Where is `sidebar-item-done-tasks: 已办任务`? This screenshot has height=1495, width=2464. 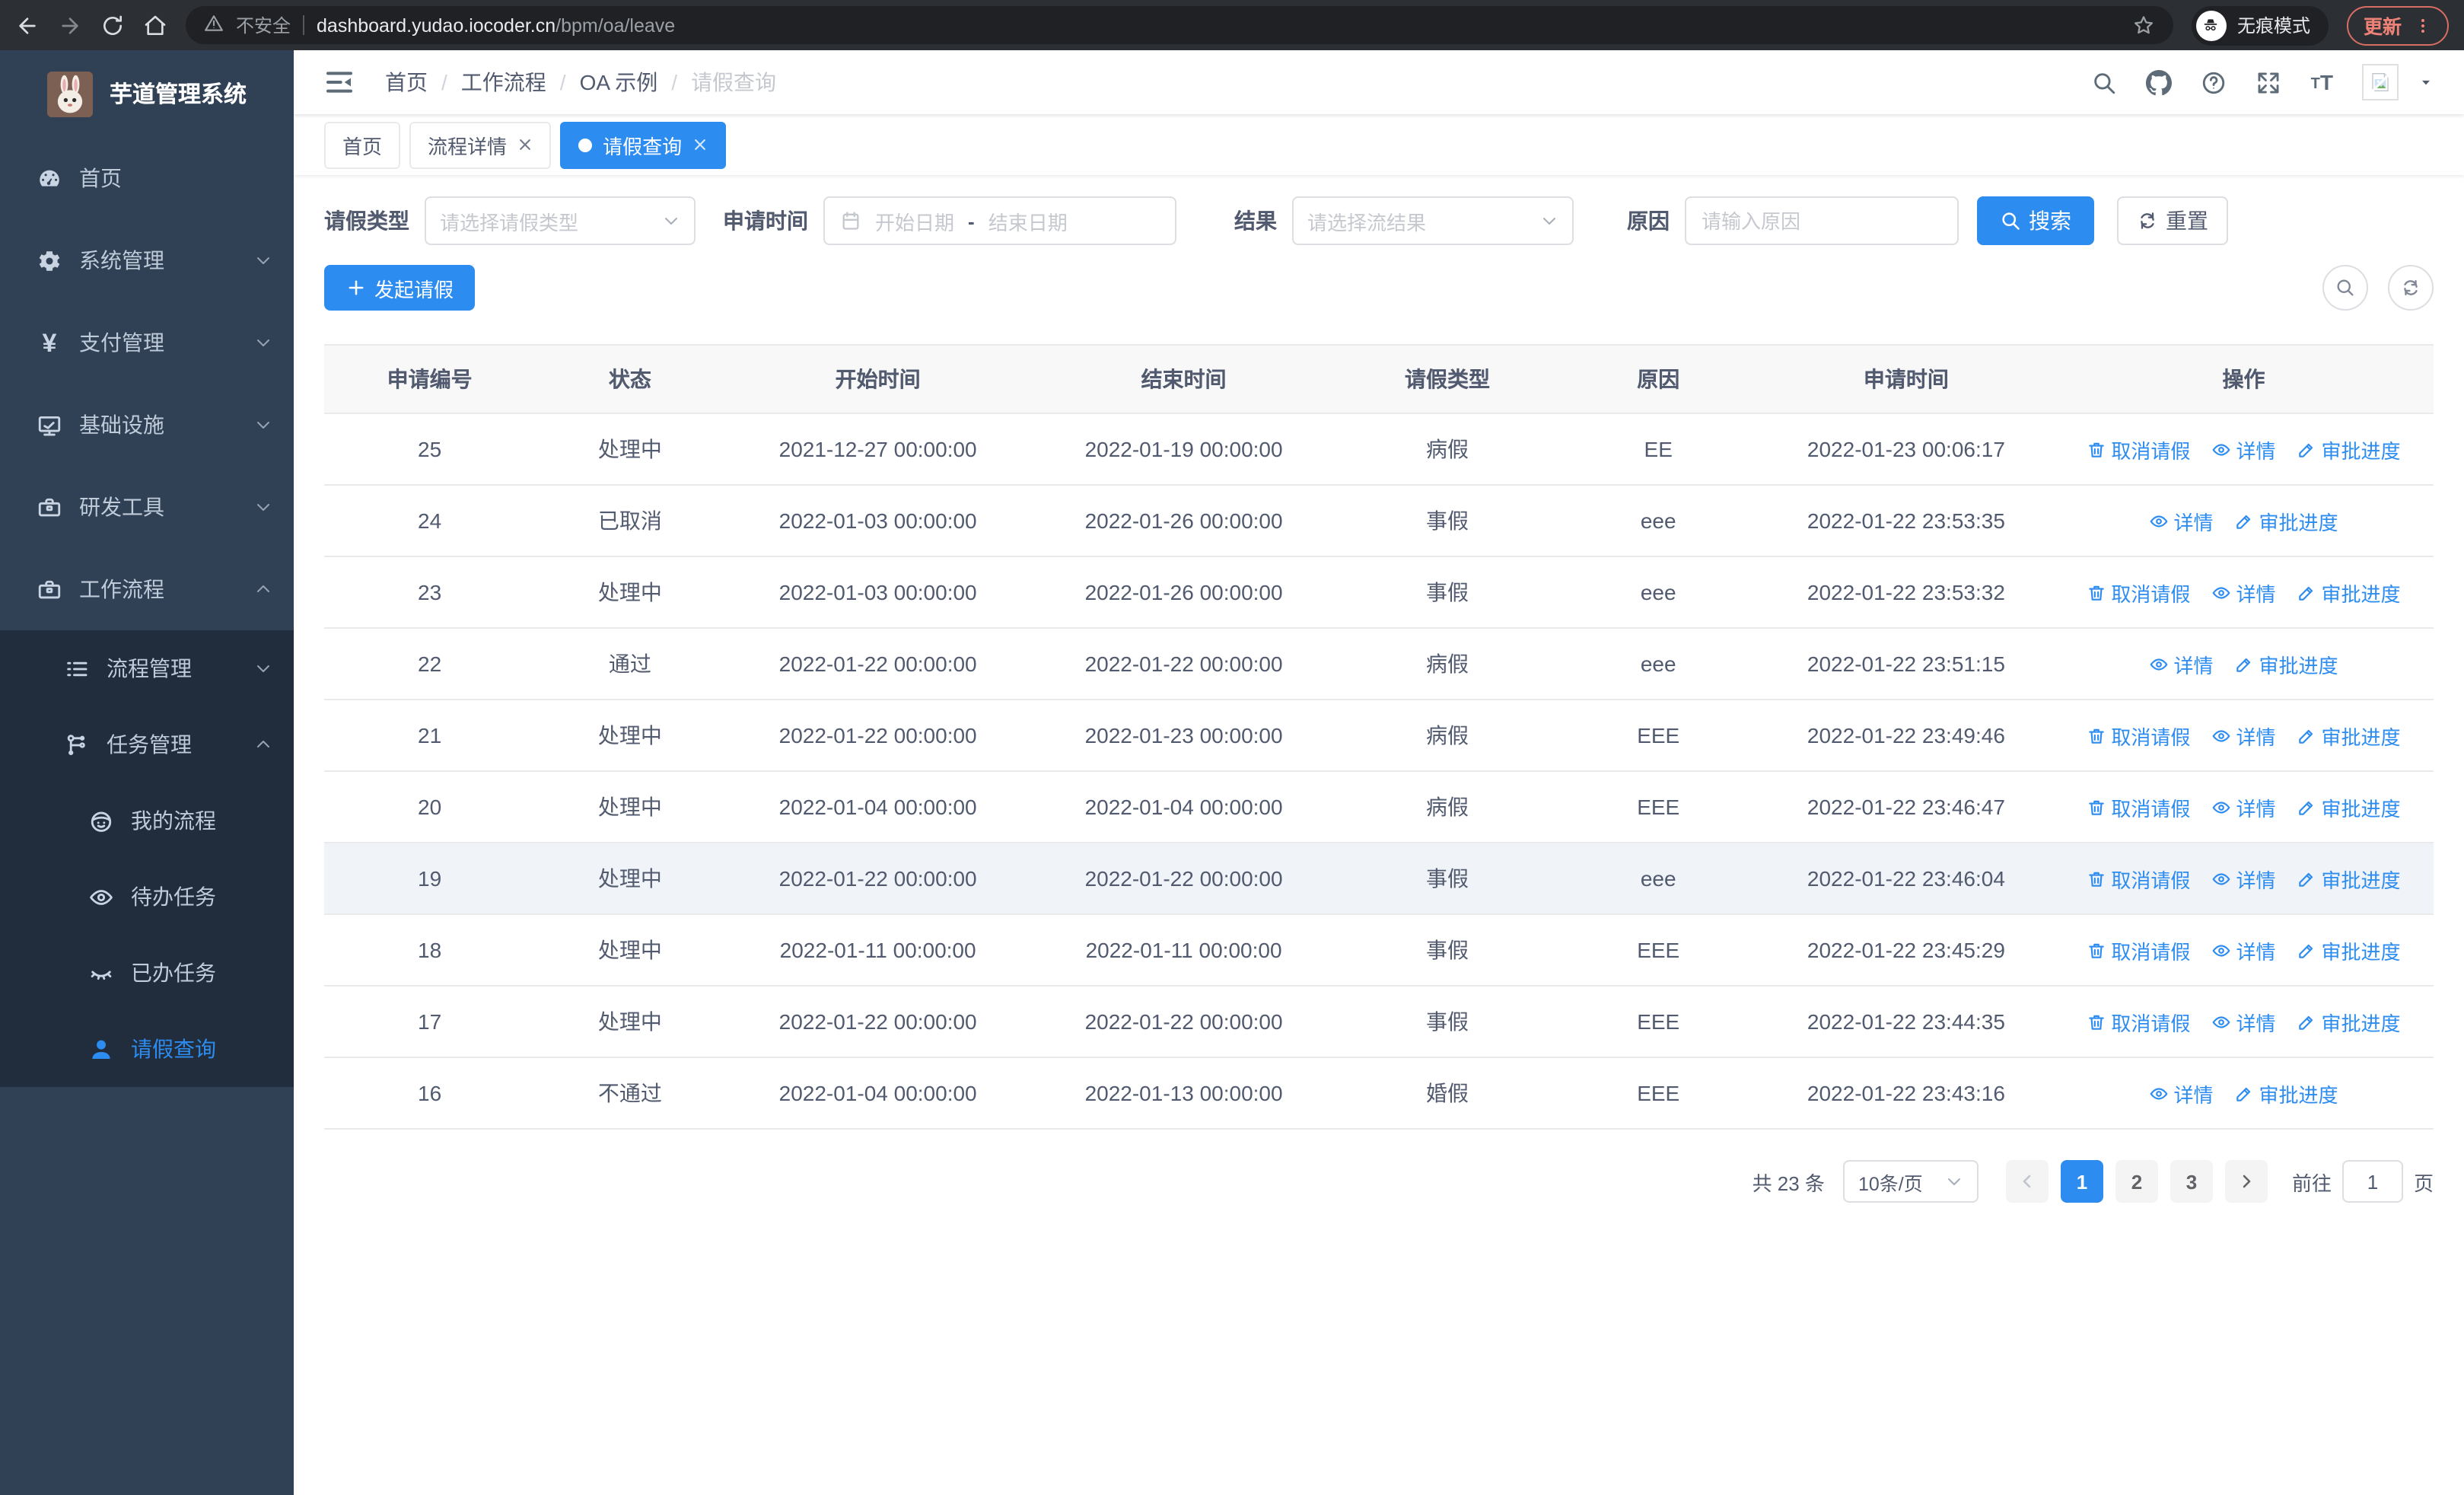
sidebar-item-done-tasks: 已办任务 is located at coordinates (147, 973).